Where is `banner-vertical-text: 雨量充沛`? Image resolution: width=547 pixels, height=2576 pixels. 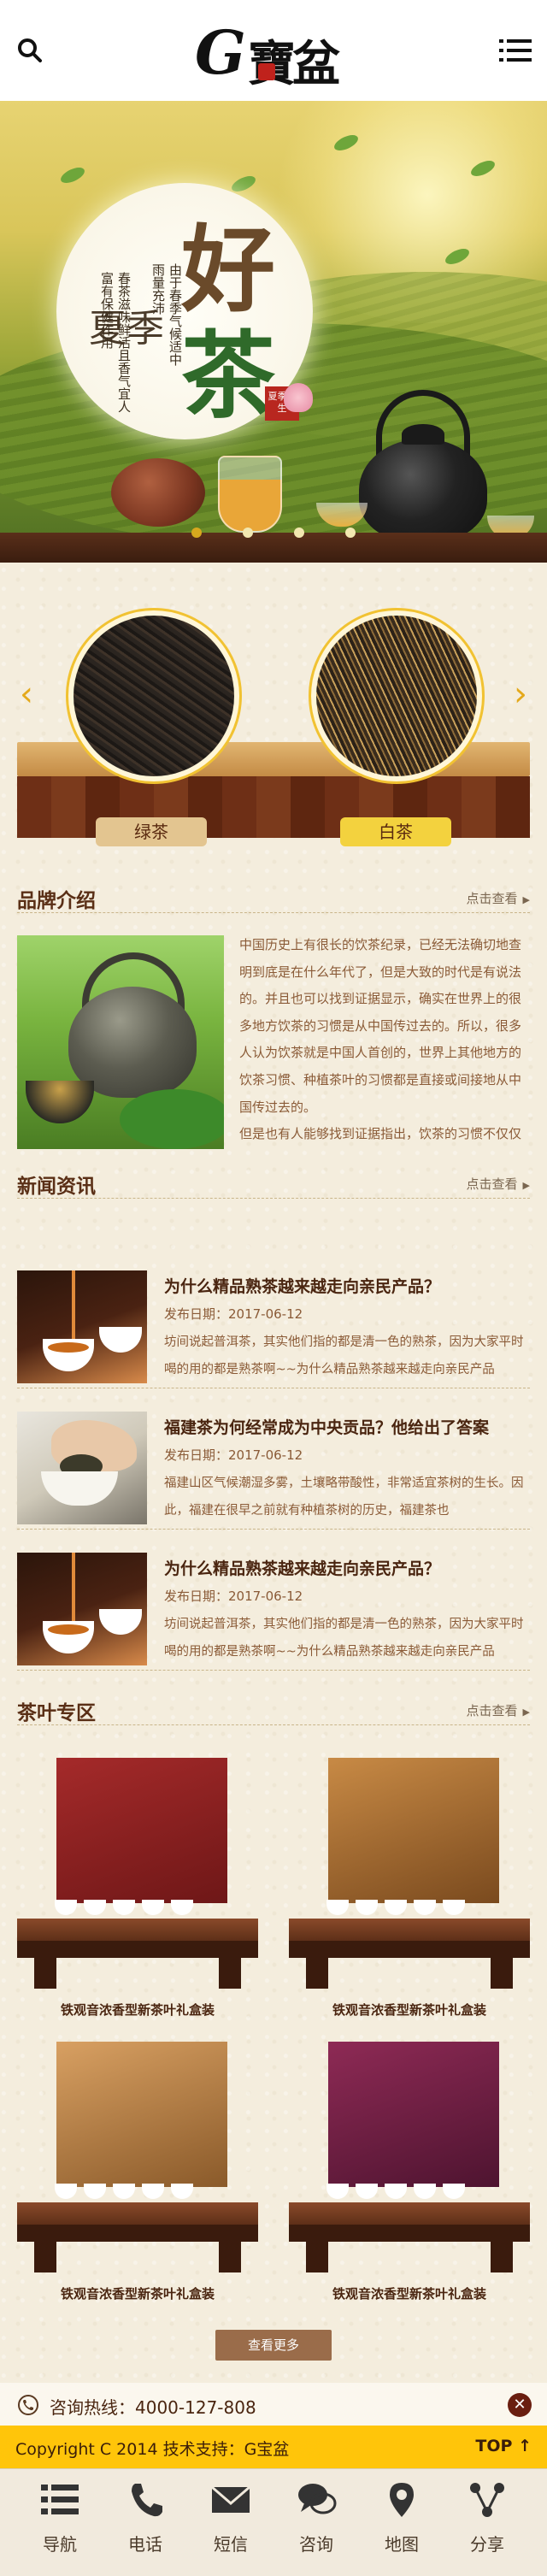
banner-vertical-text: 雨量充沛 is located at coordinates (158, 289).